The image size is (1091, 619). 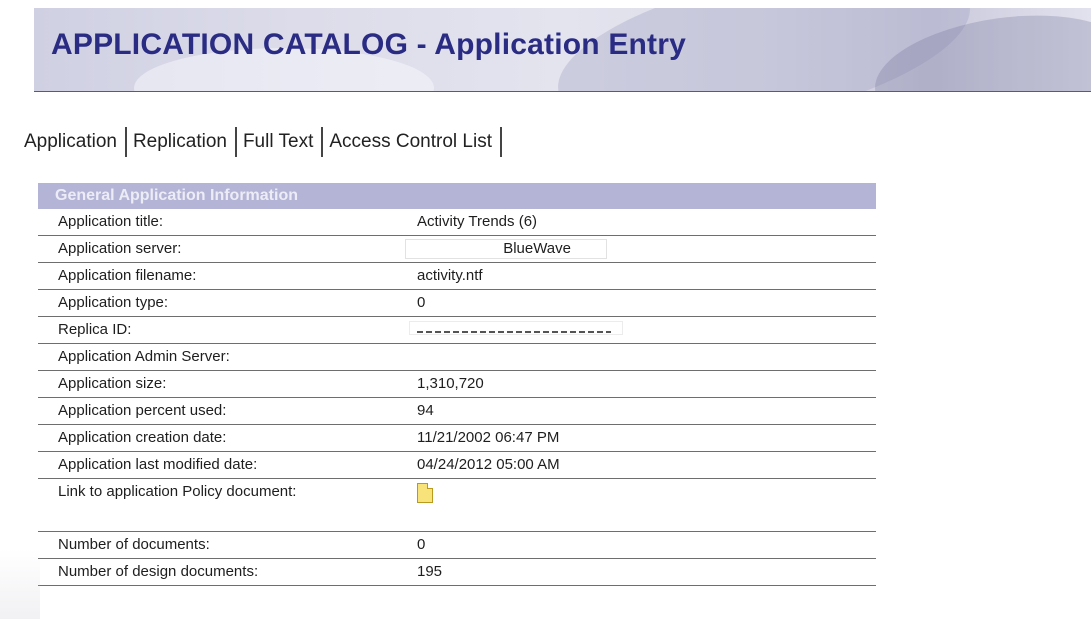 I want to click on application-type-value: 0, so click(x=638, y=303).